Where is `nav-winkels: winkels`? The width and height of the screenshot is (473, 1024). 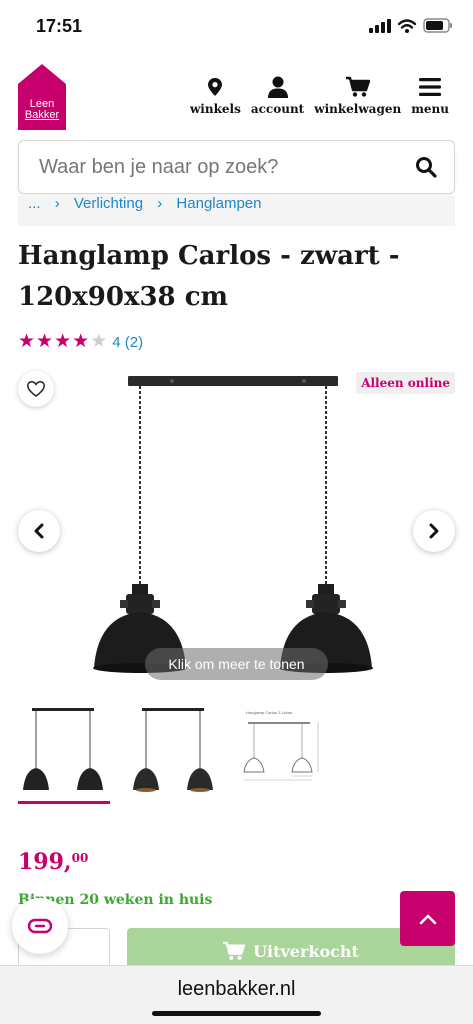 nav-winkels: winkels is located at coordinates (215, 95).